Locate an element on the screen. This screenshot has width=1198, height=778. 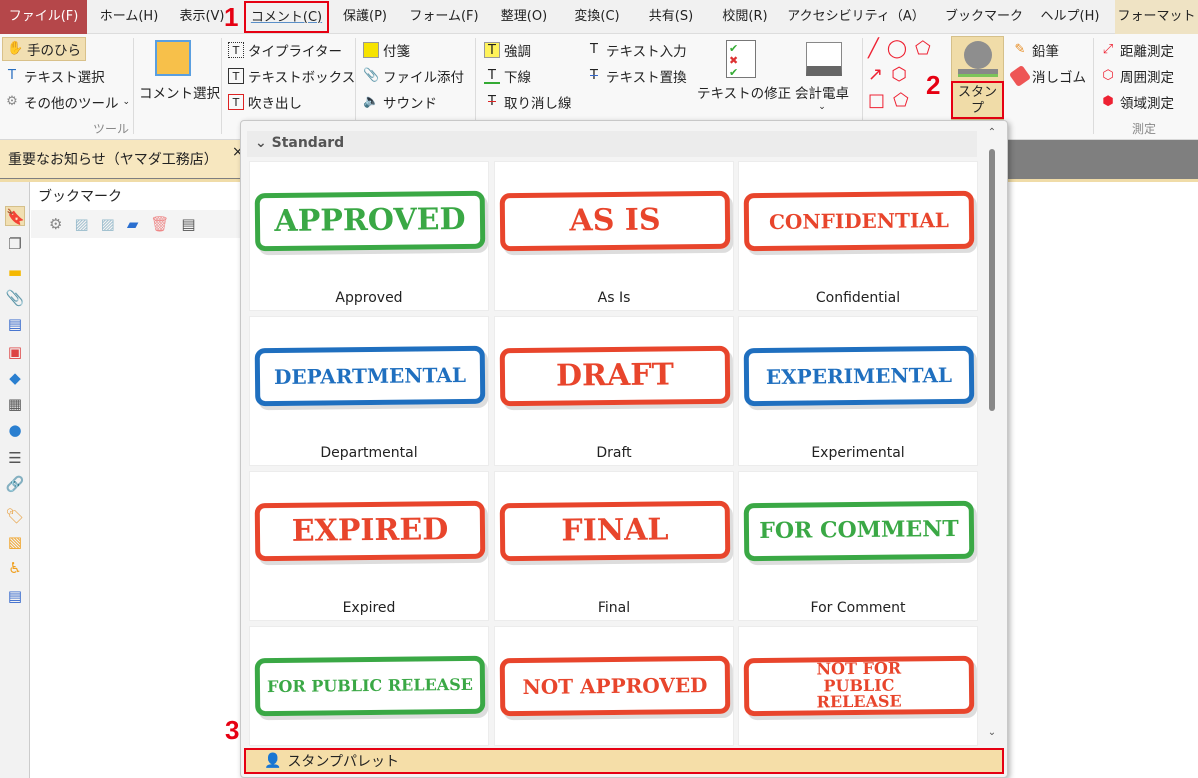
layers-icon: ◆ is located at coordinates (15, 378).